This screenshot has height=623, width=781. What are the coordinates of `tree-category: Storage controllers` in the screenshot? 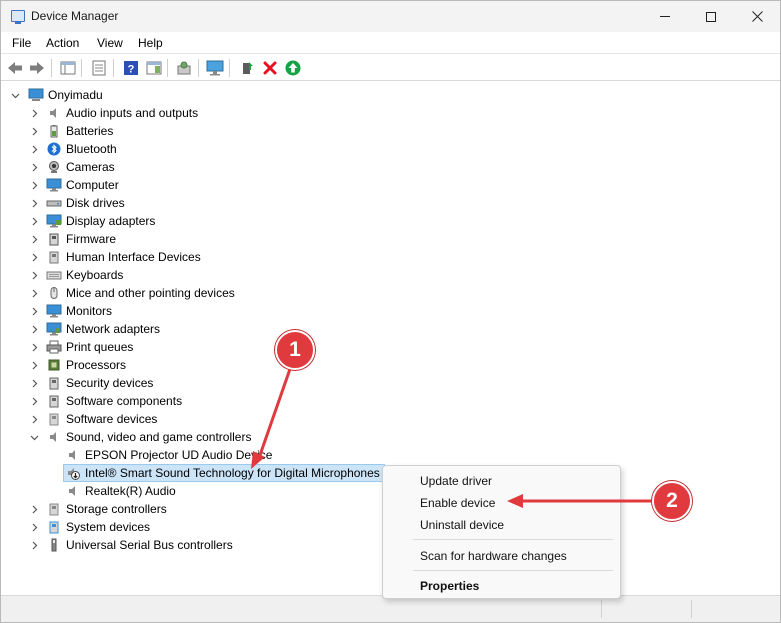 It's located at (116, 509).